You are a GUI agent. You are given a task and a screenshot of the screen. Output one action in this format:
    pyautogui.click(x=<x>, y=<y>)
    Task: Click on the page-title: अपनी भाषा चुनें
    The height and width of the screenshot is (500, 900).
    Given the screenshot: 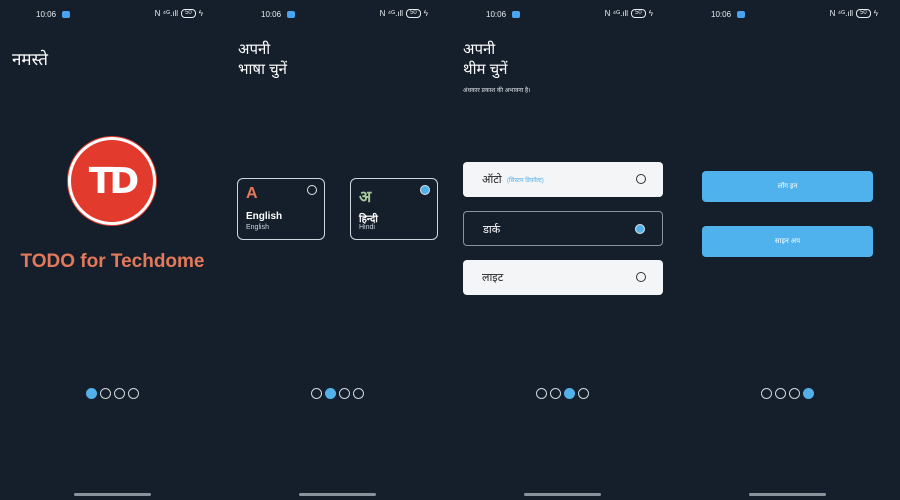 What is the action you would take?
    pyautogui.click(x=262, y=60)
    